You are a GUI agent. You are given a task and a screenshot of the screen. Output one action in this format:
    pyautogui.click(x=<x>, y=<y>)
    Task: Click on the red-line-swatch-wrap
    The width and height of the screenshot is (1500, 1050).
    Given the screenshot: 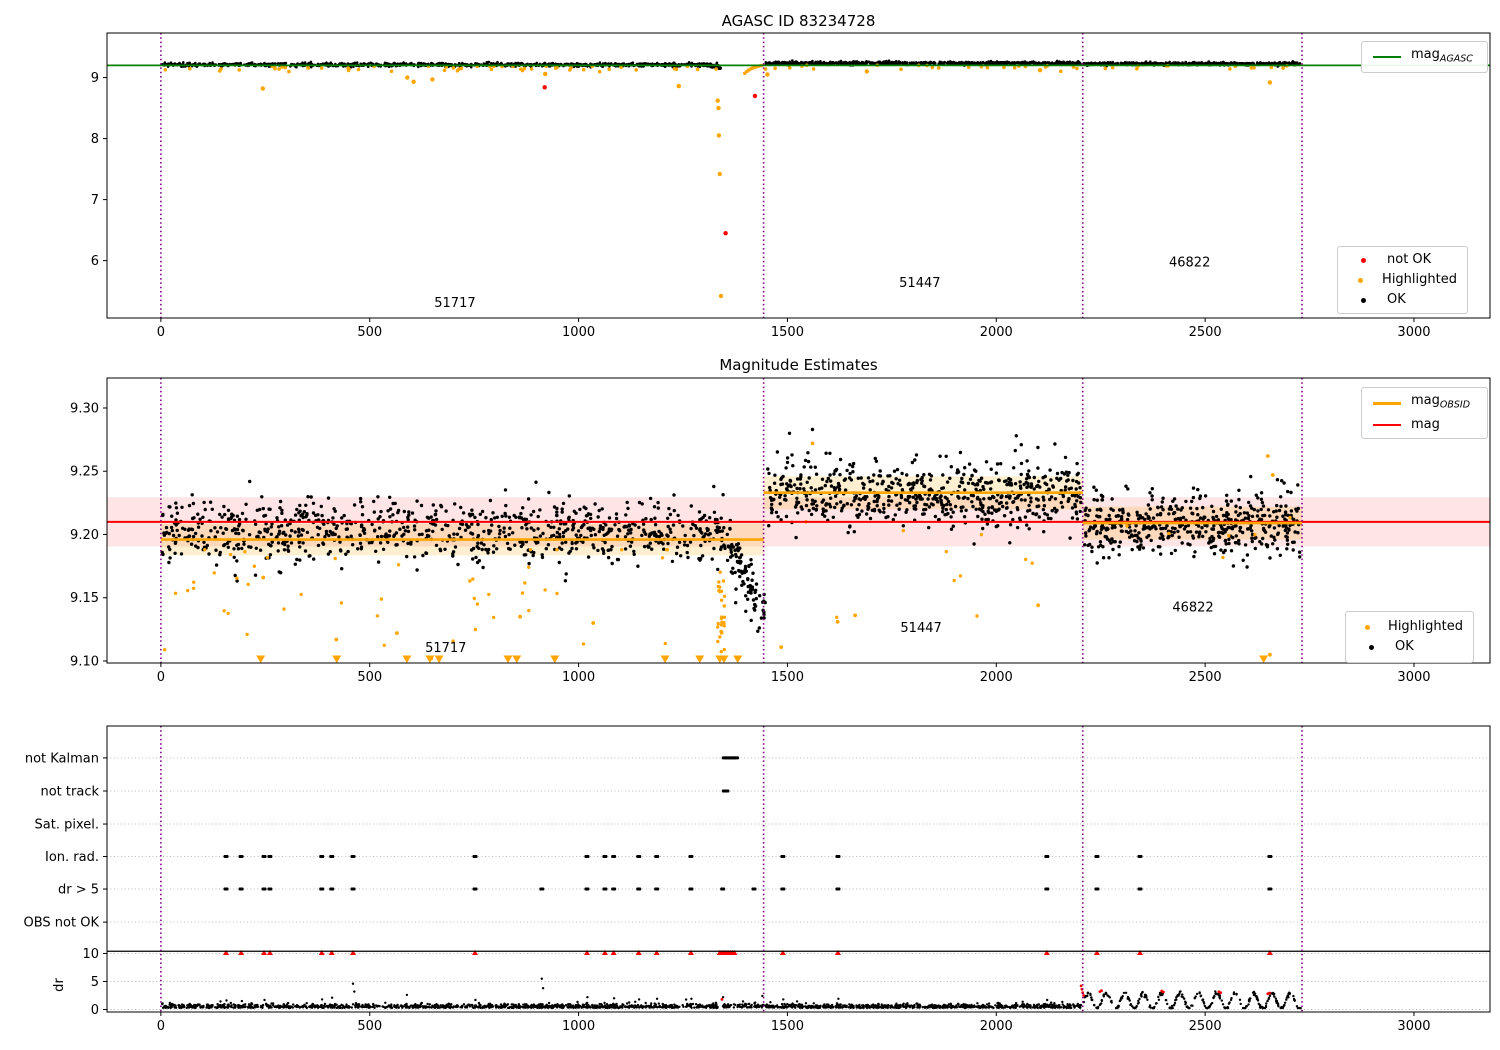 What is the action you would take?
    pyautogui.click(x=1387, y=425)
    